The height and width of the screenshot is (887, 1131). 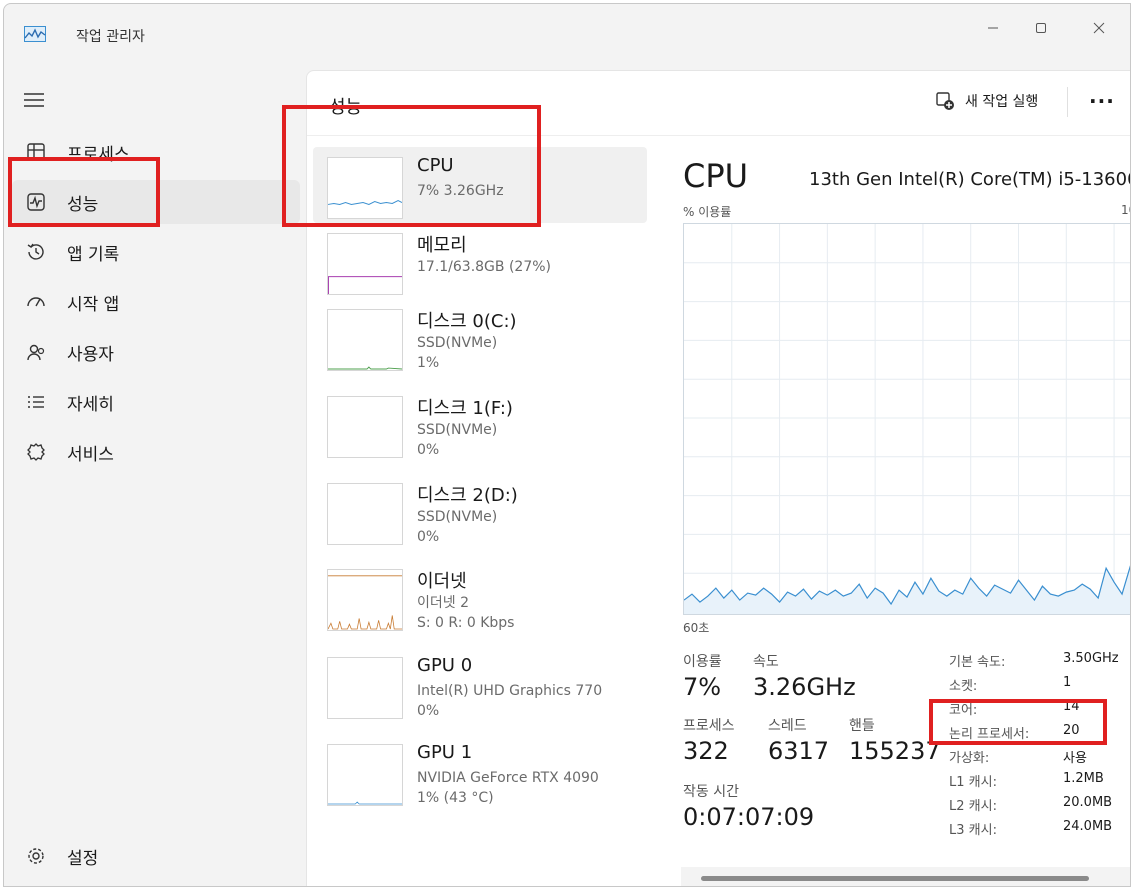 I want to click on device-name: GPU 1, so click(x=445, y=752).